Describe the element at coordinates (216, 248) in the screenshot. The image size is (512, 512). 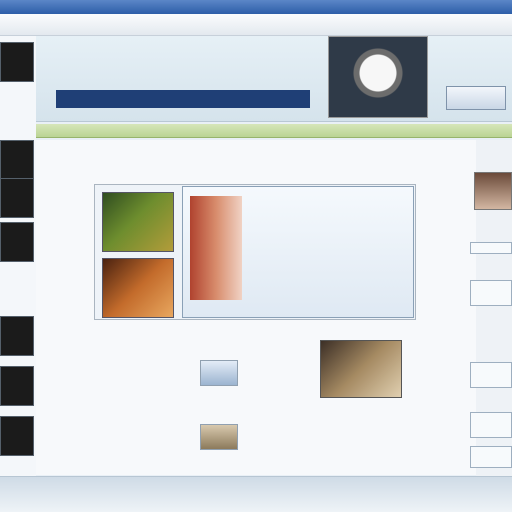
I see `feature-photo` at that location.